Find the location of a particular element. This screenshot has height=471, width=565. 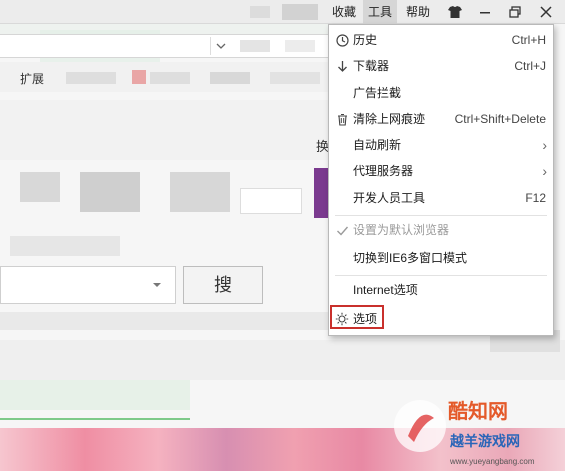

menu-favorites: 收藏 is located at coordinates (344, 12).